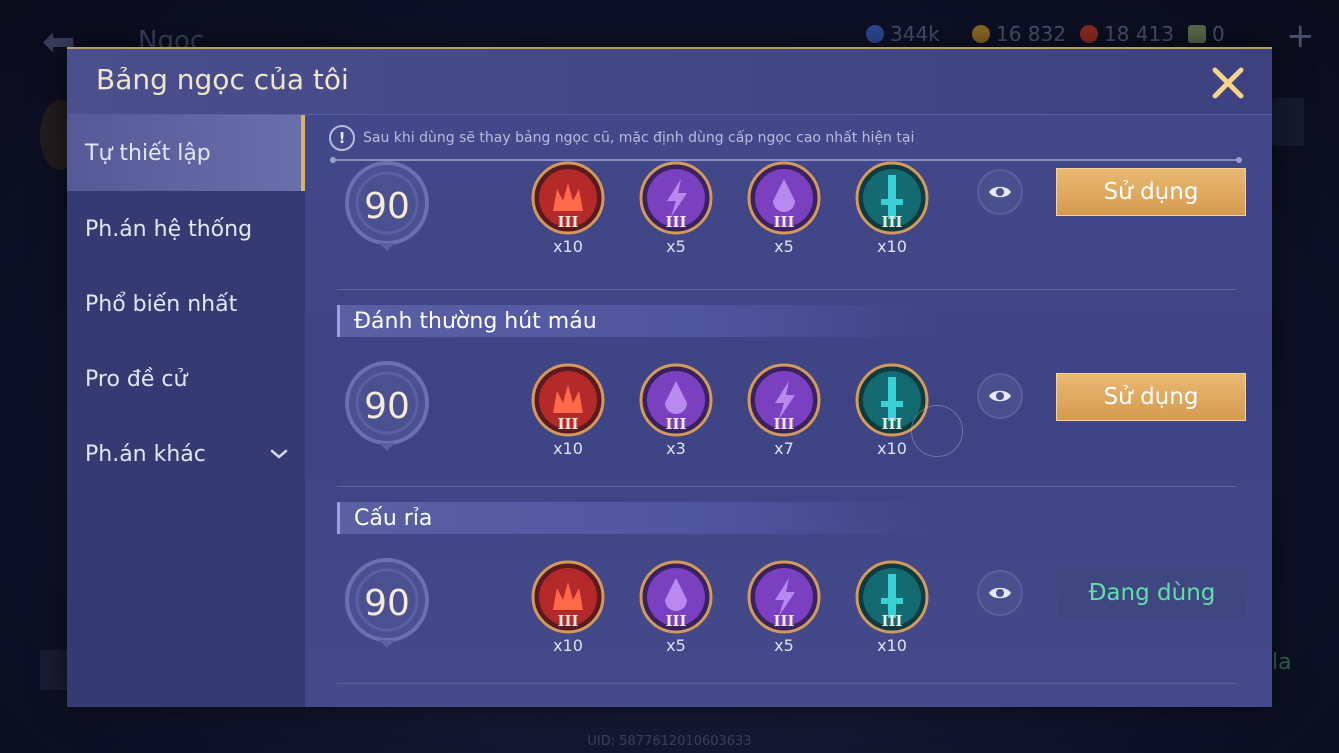 The height and width of the screenshot is (753, 1339). What do you see at coordinates (1288, 122) in the screenshot?
I see `background-right-bar` at bounding box center [1288, 122].